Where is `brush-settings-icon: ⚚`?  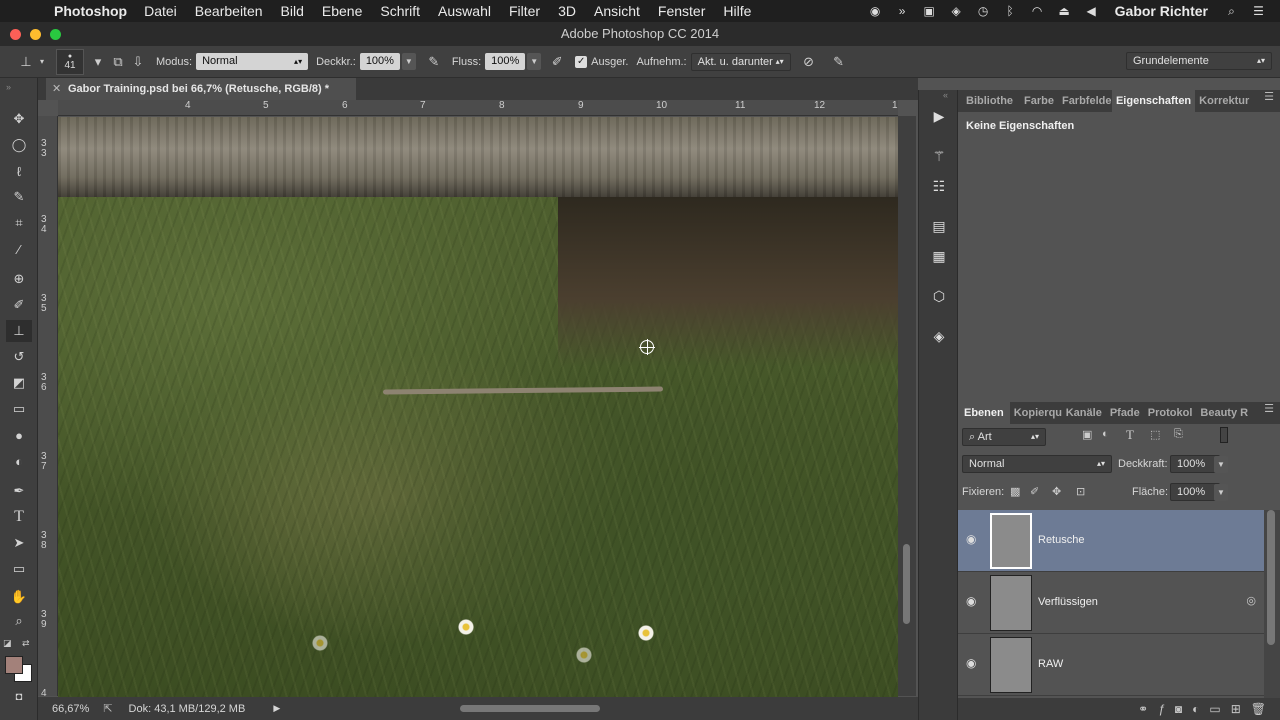
brush-settings-icon: ⚚ is located at coordinates (939, 156).